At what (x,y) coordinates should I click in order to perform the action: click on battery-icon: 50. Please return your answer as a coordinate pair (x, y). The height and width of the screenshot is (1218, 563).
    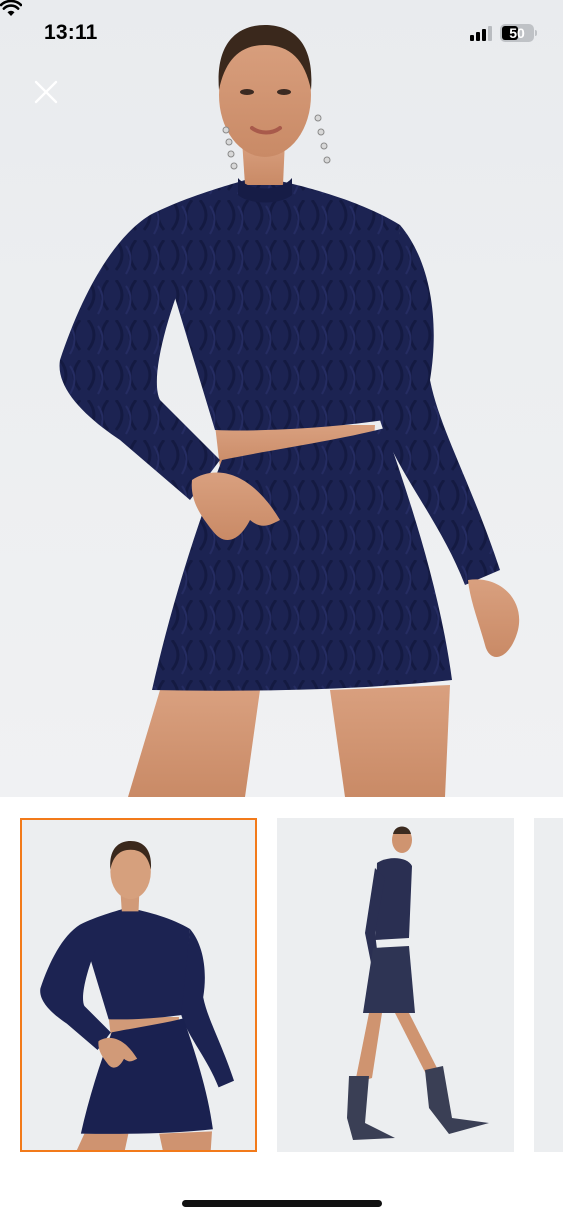
    Looking at the image, I should click on (518, 33).